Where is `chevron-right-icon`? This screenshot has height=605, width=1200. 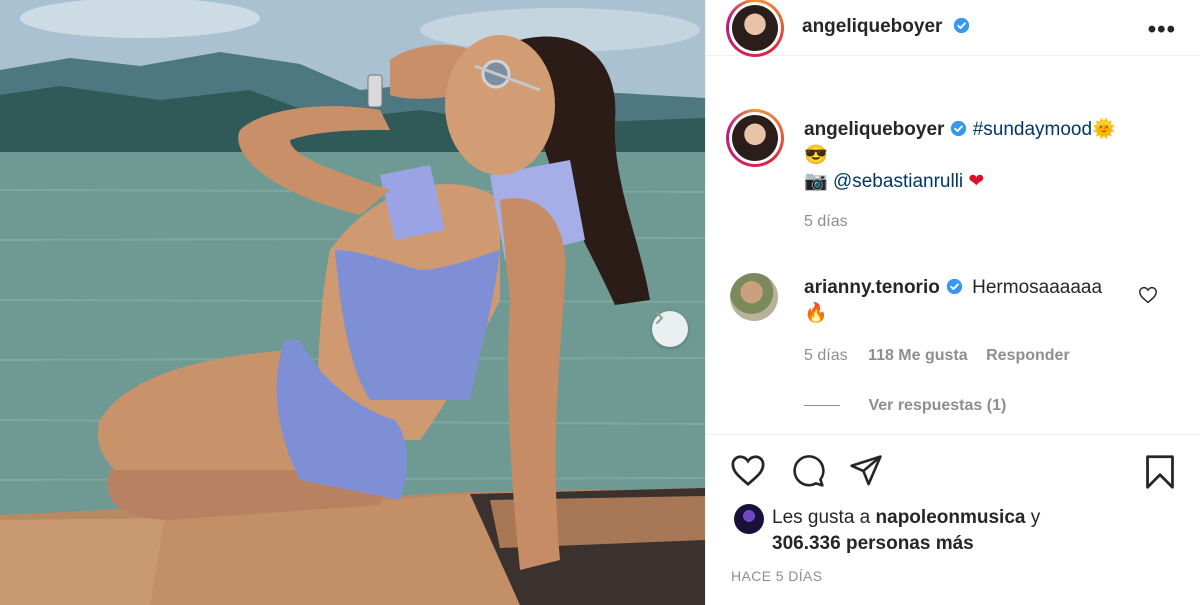 chevron-right-icon is located at coordinates (659, 318).